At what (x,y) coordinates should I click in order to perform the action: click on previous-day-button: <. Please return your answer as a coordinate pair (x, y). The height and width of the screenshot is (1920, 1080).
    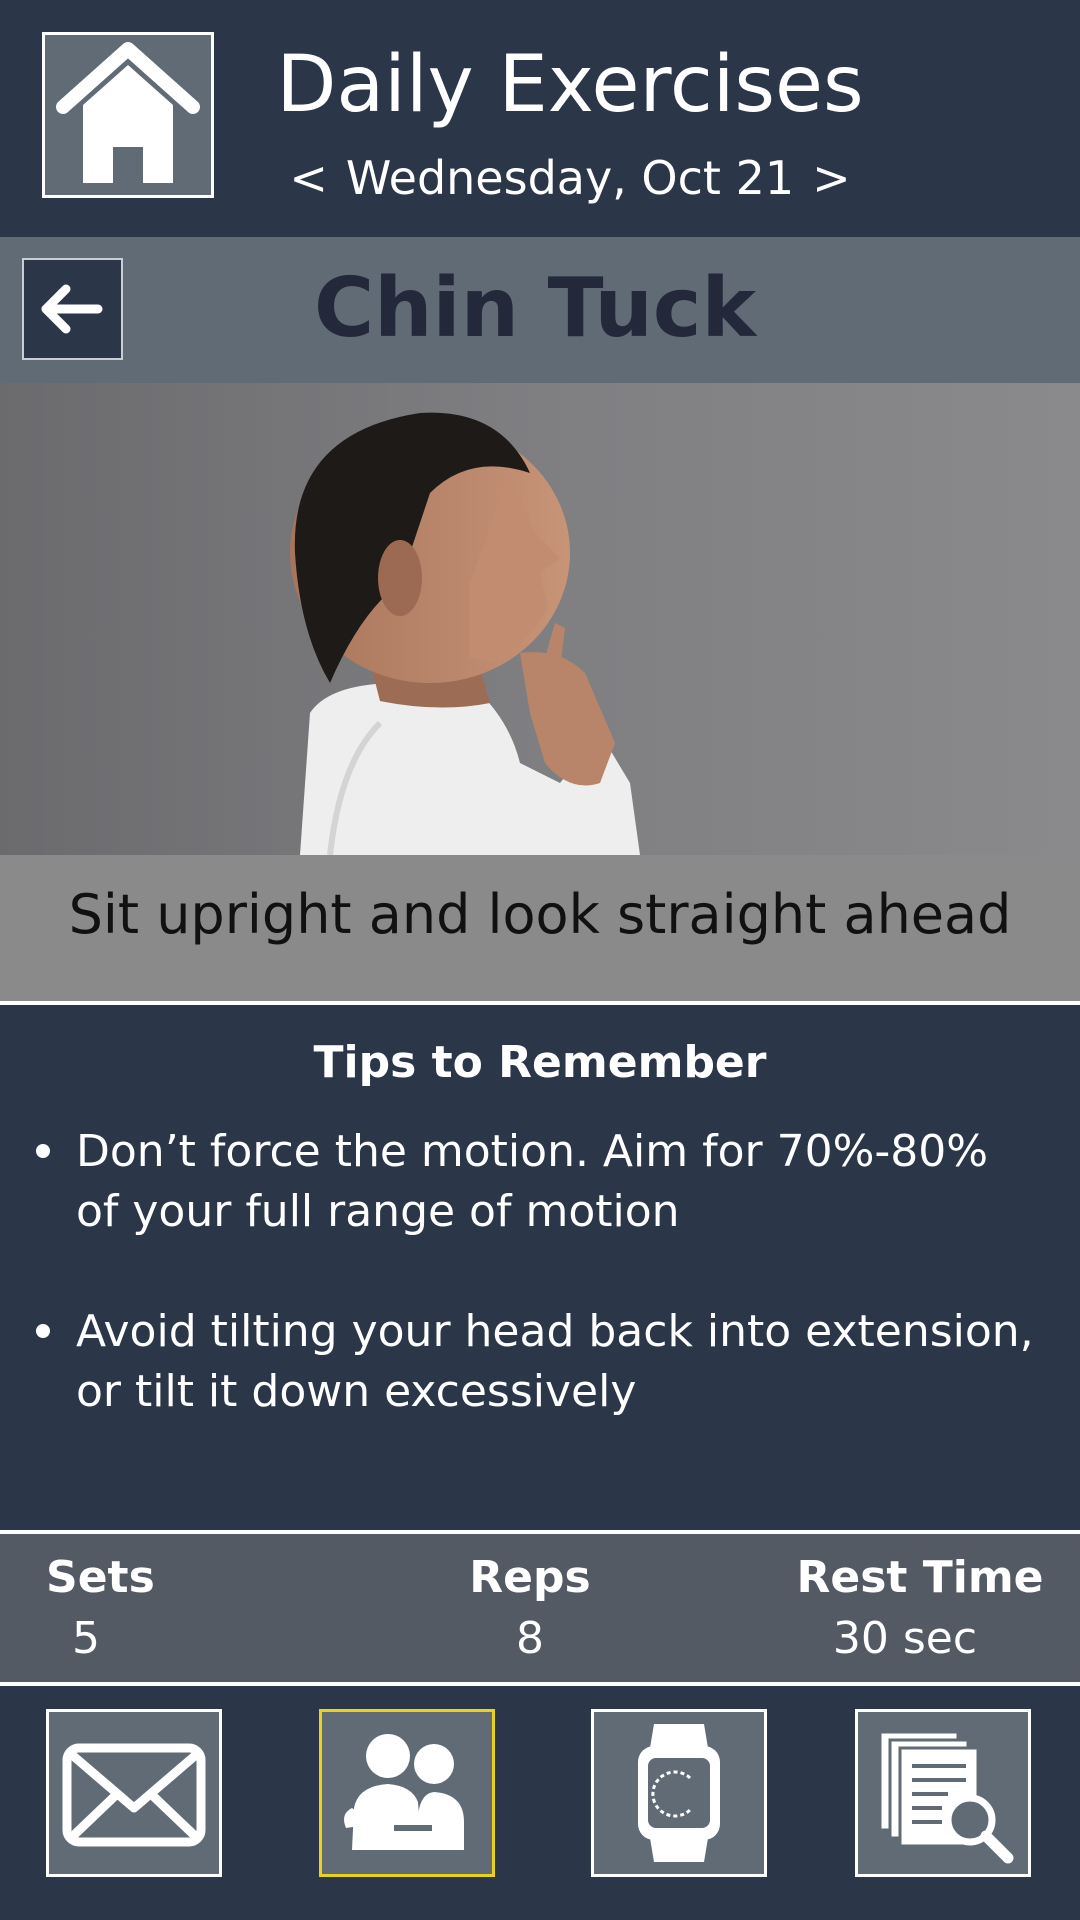
    Looking at the image, I should click on (308, 178).